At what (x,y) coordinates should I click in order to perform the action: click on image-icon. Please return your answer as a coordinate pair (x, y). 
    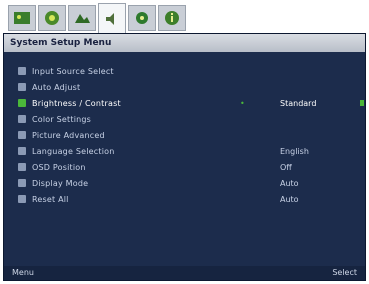
    Looking at the image, I should click on (82, 18).